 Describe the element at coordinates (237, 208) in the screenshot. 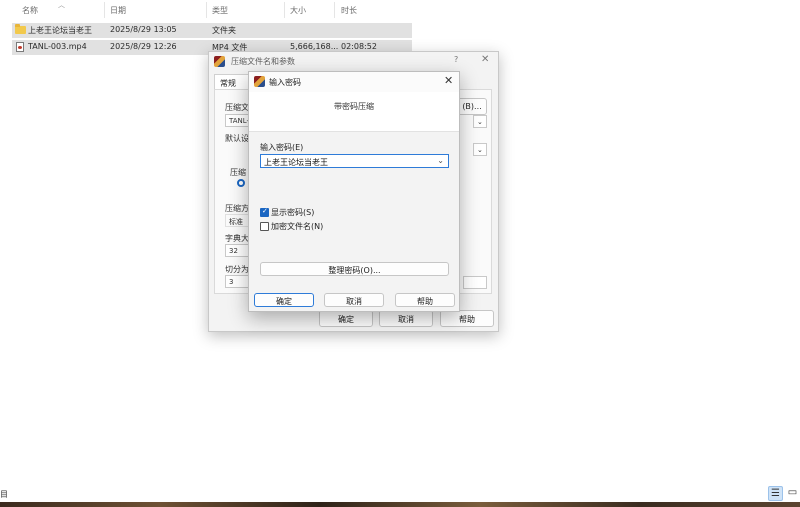

I see `method-label: 压缩方` at that location.